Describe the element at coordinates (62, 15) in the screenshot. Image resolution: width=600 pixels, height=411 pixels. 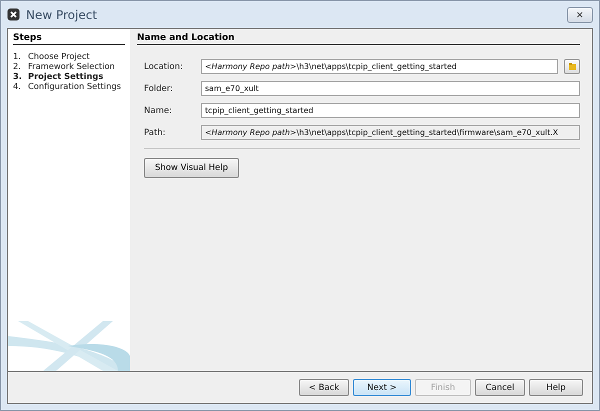
I see `window-title: New Project` at that location.